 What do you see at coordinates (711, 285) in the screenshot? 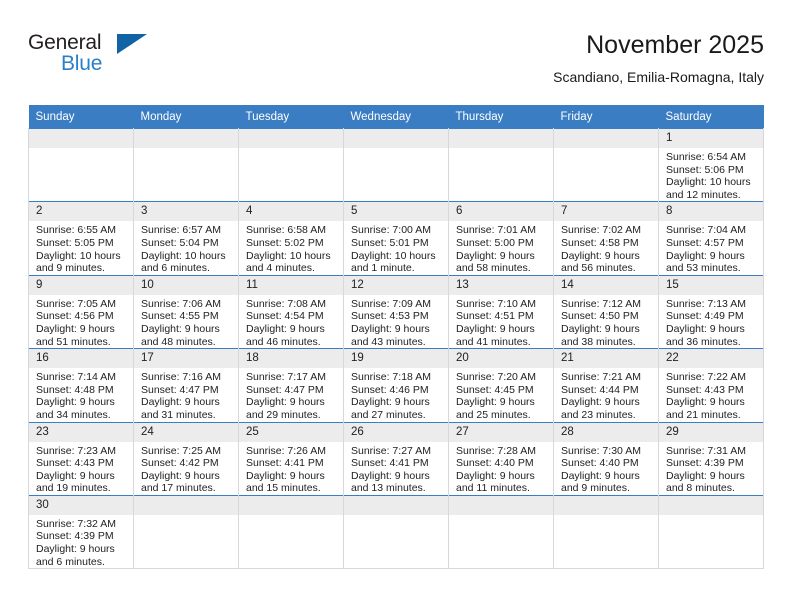
I see `day-number: 15` at bounding box center [711, 285].